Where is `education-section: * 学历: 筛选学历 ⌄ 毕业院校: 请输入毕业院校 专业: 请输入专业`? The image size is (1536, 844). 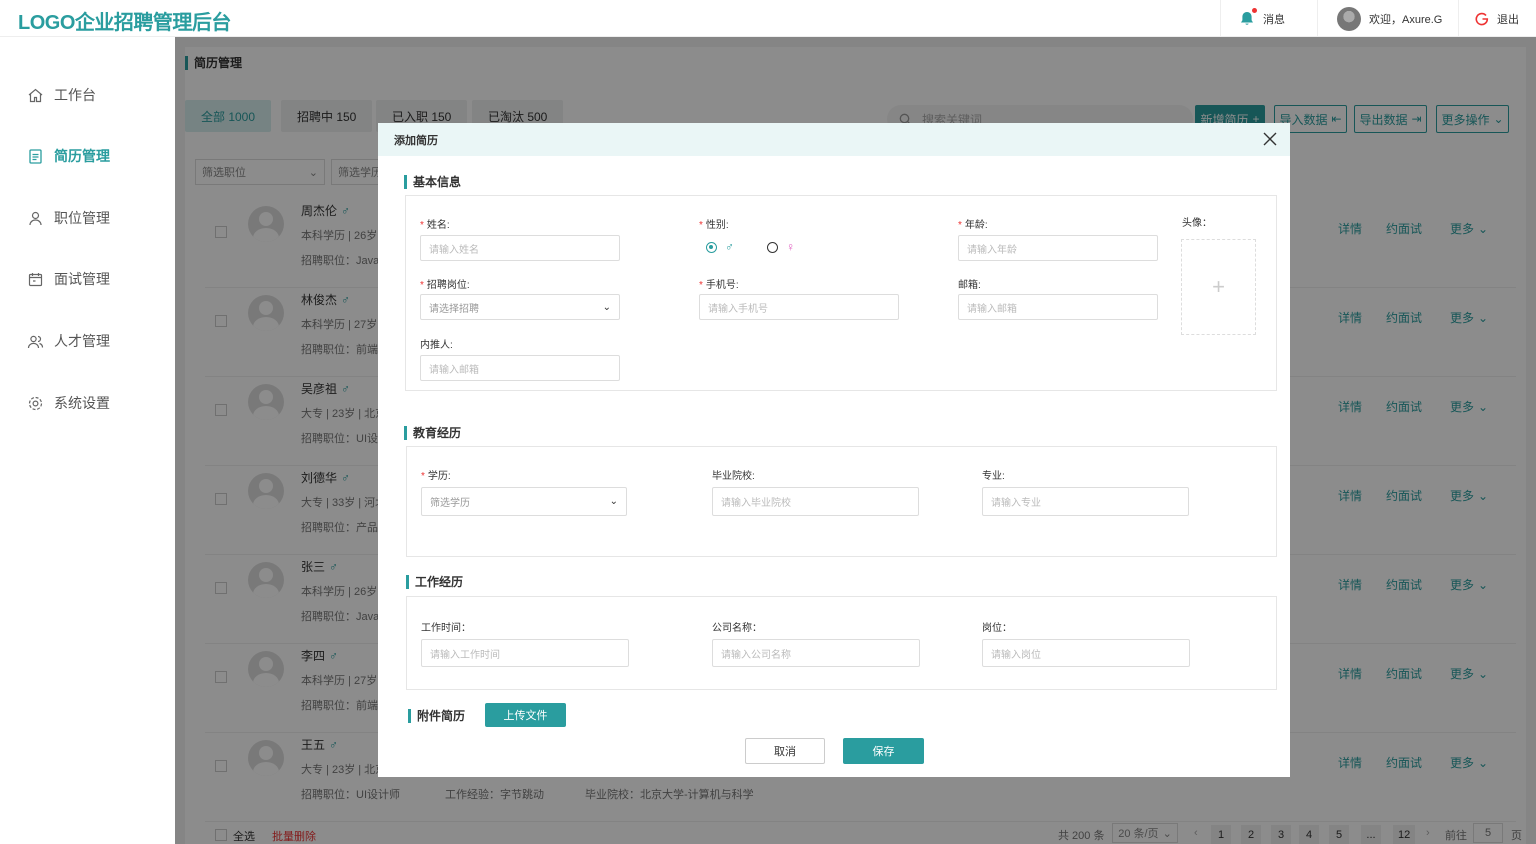 education-section: * 学历: 筛选学历 ⌄ 毕业院校: 请输入毕业院校 专业: 请输入专业 is located at coordinates (841, 501).